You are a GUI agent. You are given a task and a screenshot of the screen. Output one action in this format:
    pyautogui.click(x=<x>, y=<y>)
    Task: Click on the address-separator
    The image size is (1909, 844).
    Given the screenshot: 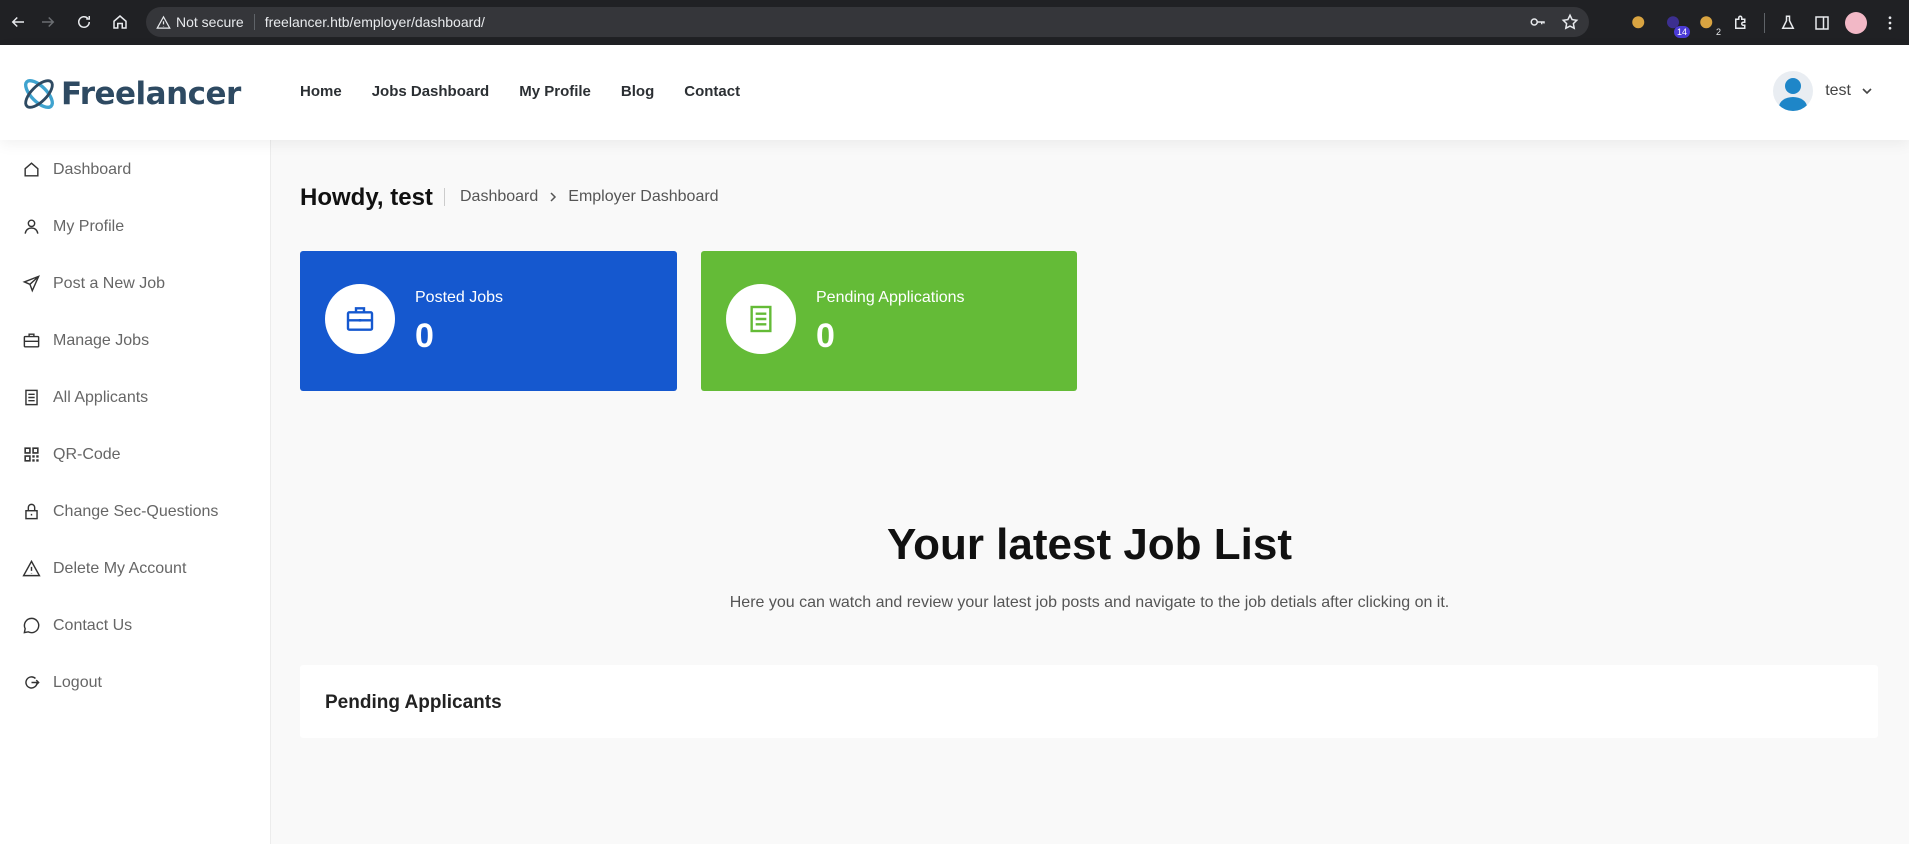 What is the action you would take?
    pyautogui.click(x=254, y=22)
    